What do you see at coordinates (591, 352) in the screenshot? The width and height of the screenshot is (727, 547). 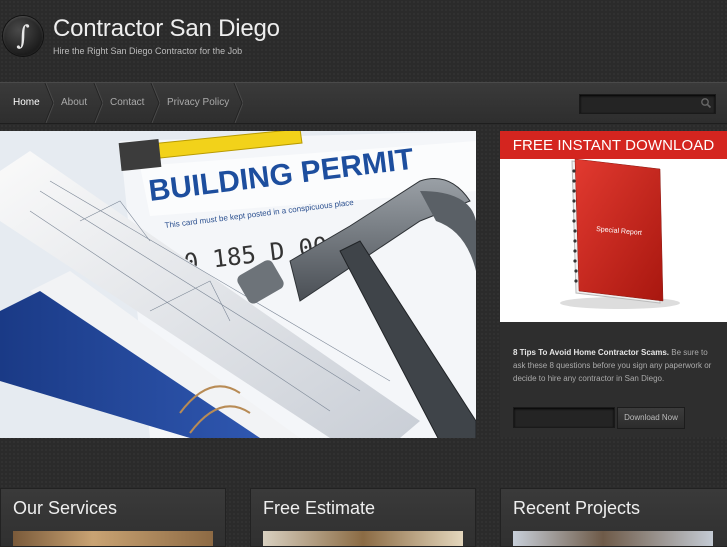 I see `download-lead: 8 Tips To Avoid Home Contractor Scams.` at bounding box center [591, 352].